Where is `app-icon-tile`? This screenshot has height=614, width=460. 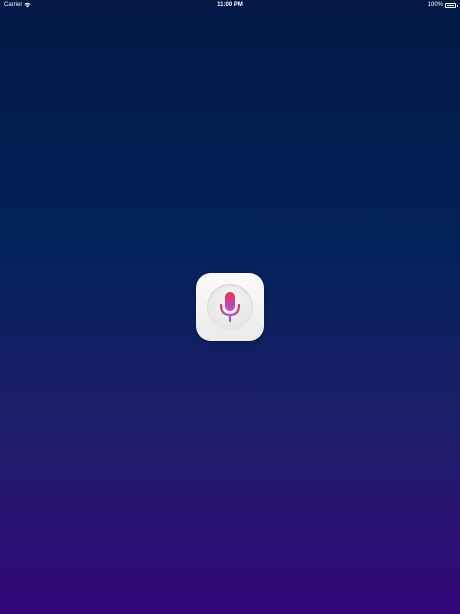 app-icon-tile is located at coordinates (230, 307).